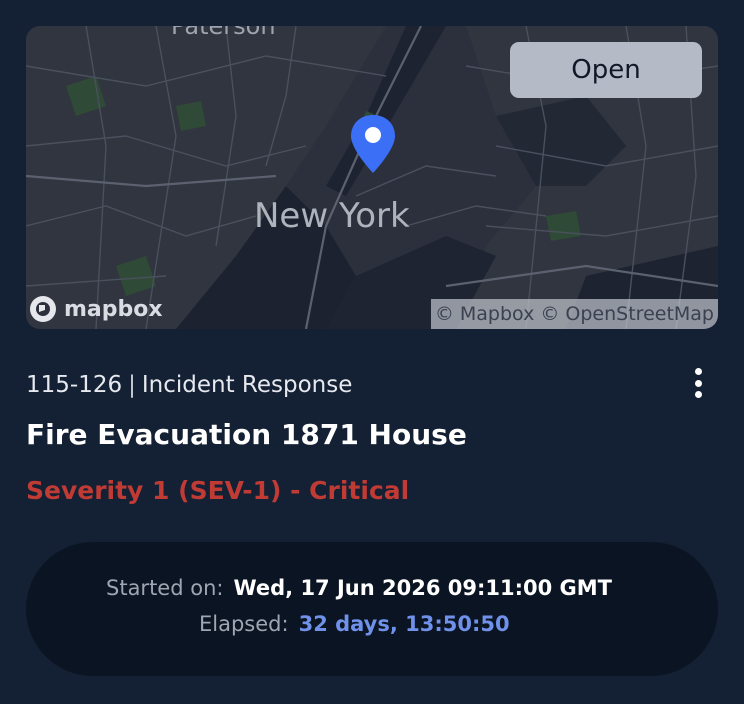 This screenshot has width=744, height=704. Describe the element at coordinates (74, 385) in the screenshot. I see `incident-id: 115-126` at that location.